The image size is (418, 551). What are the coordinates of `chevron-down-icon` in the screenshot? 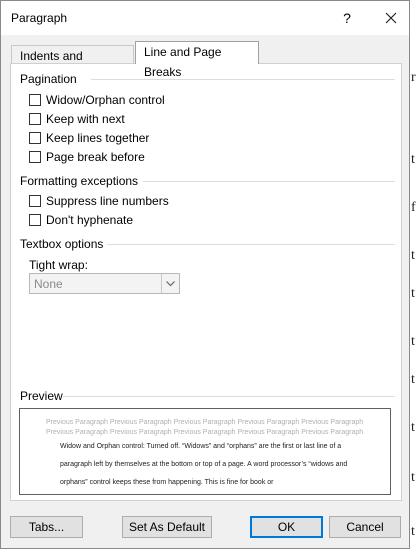 It's located at (170, 283).